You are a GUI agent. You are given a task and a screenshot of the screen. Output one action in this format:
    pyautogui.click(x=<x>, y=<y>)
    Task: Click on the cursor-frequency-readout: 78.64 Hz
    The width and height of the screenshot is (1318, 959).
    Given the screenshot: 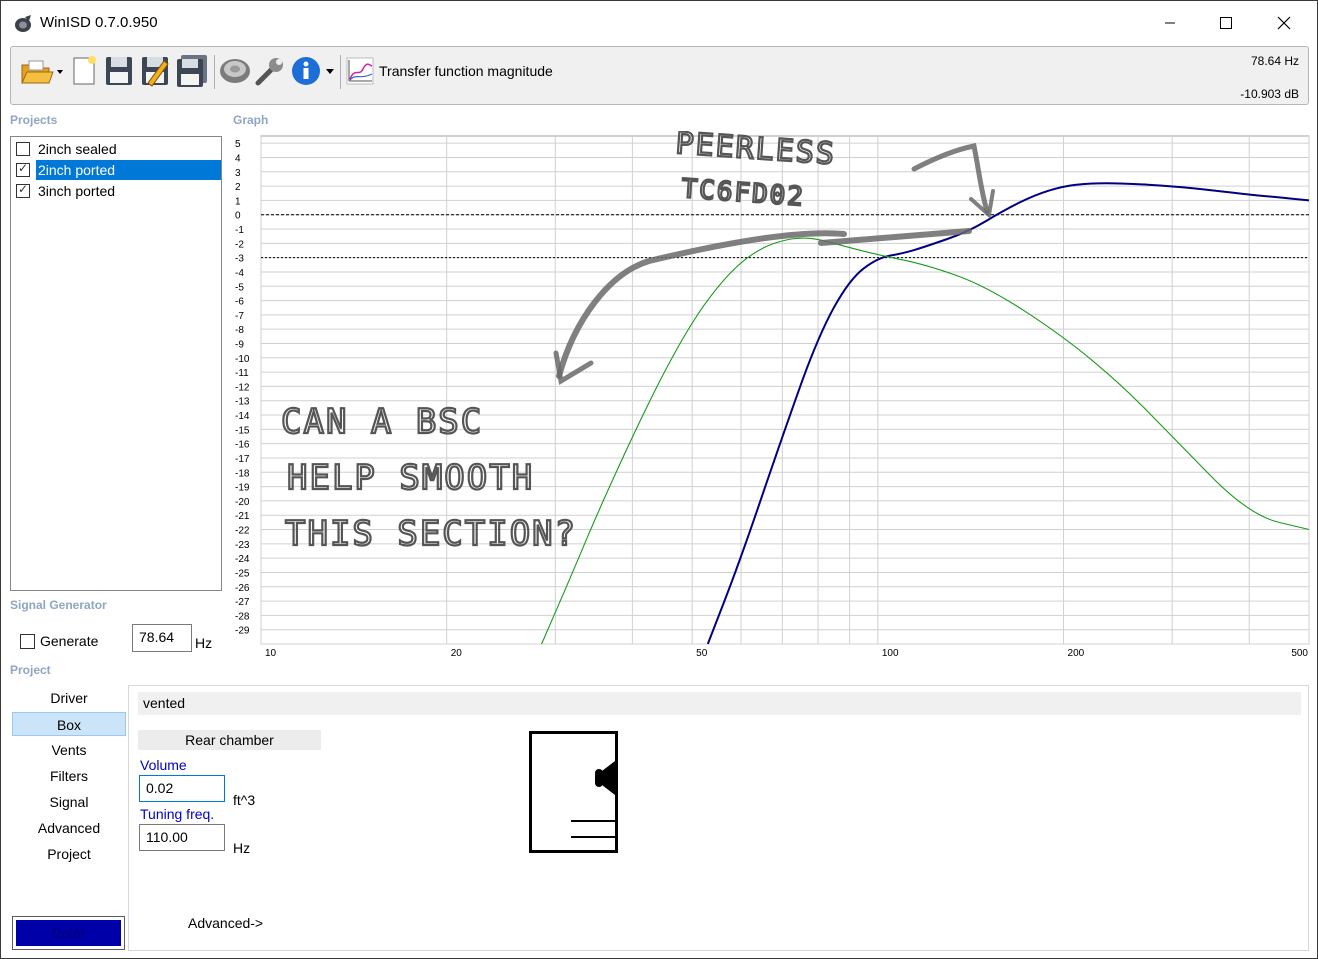 What is the action you would take?
    pyautogui.click(x=1274, y=61)
    